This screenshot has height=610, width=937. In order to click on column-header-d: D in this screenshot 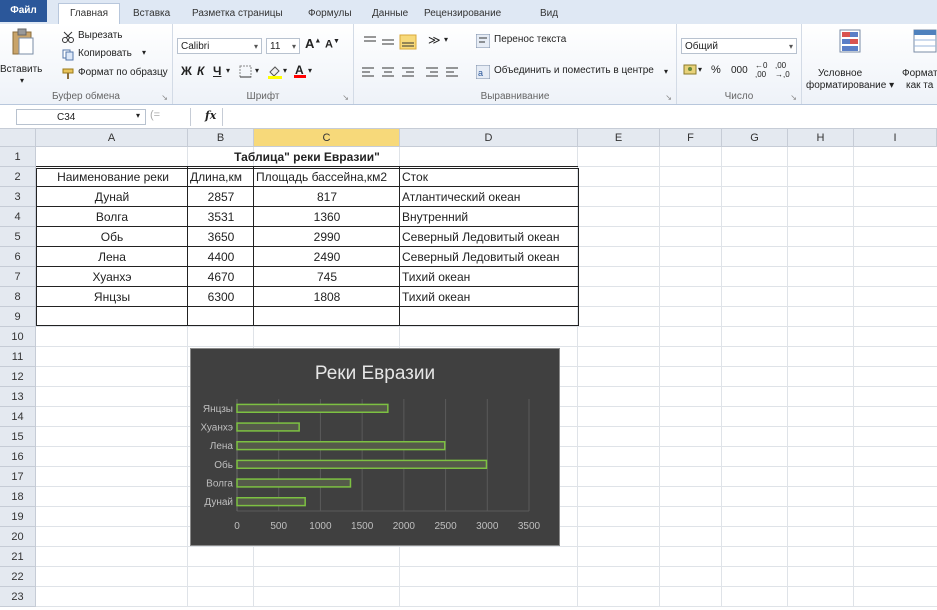, I will do `click(489, 138)`.